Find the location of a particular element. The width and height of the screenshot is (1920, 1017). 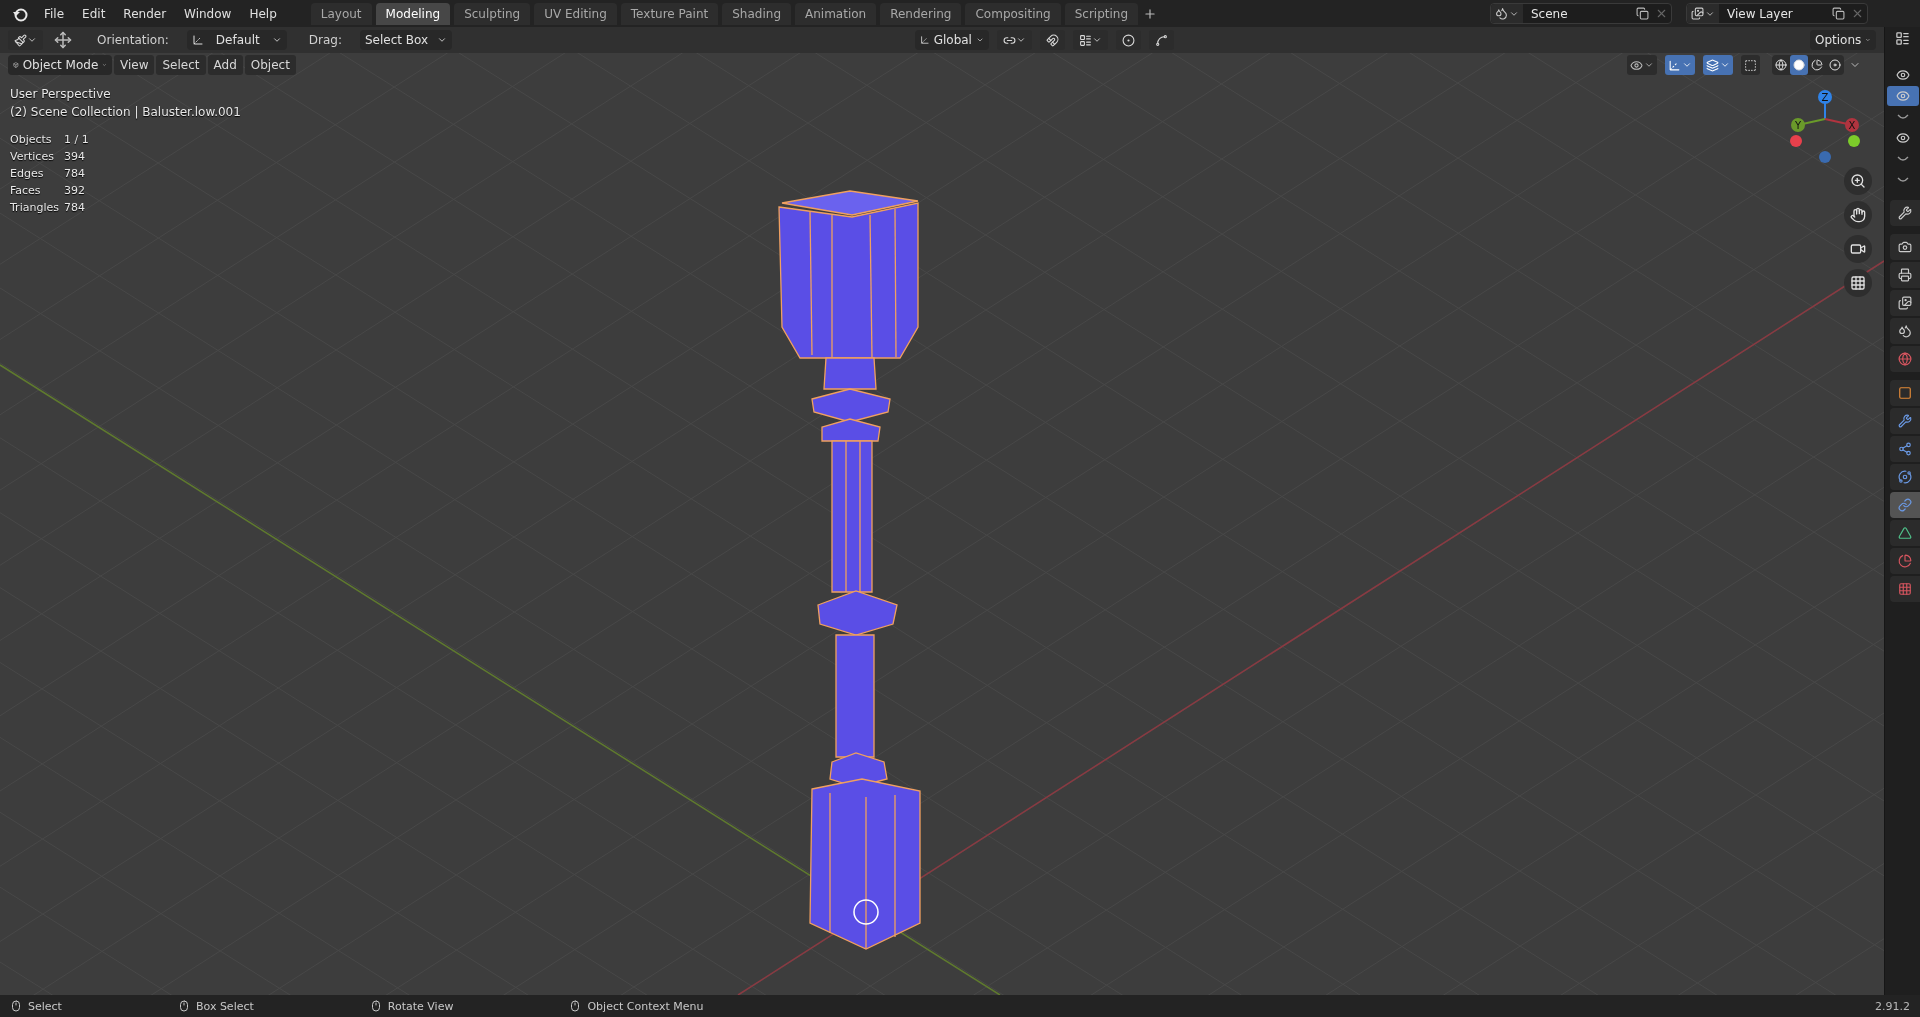

drag-dropdown: Select Box is located at coordinates (406, 40).